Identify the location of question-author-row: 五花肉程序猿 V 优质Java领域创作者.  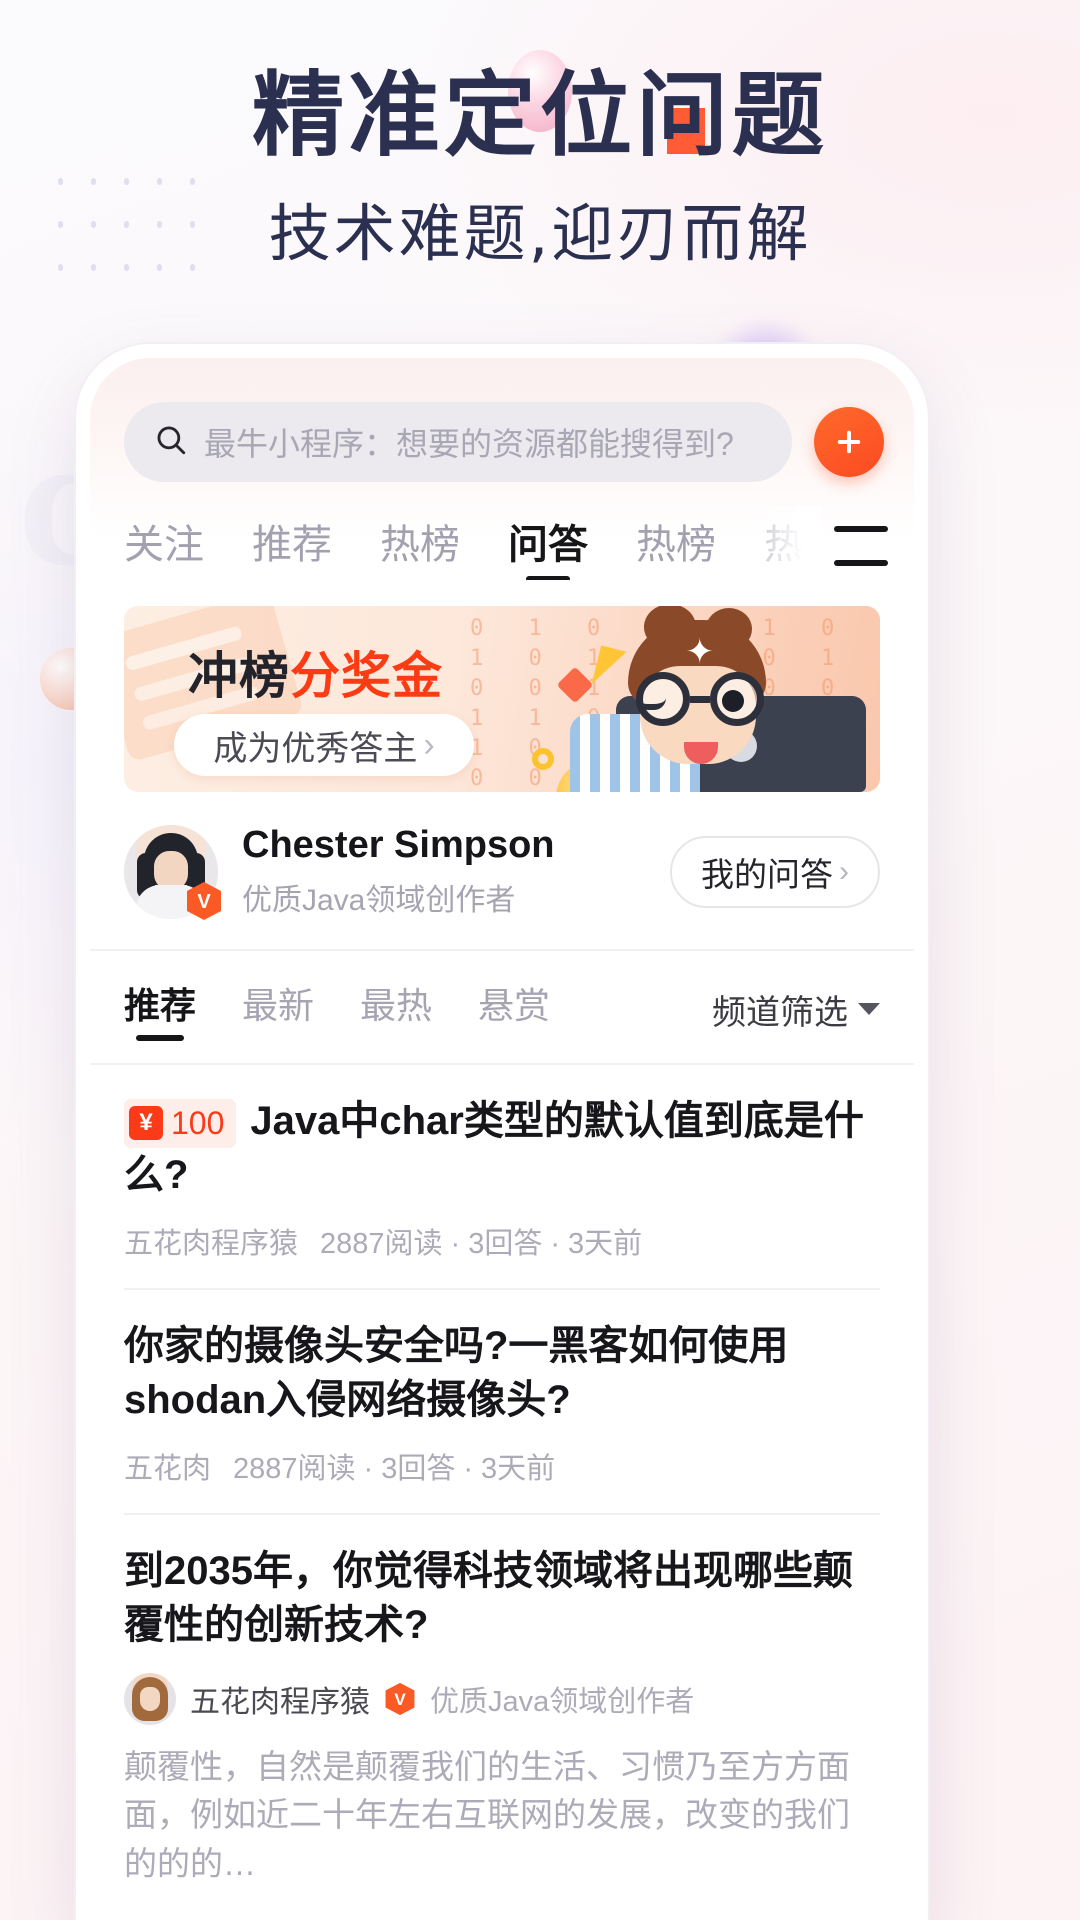
(502, 1698).